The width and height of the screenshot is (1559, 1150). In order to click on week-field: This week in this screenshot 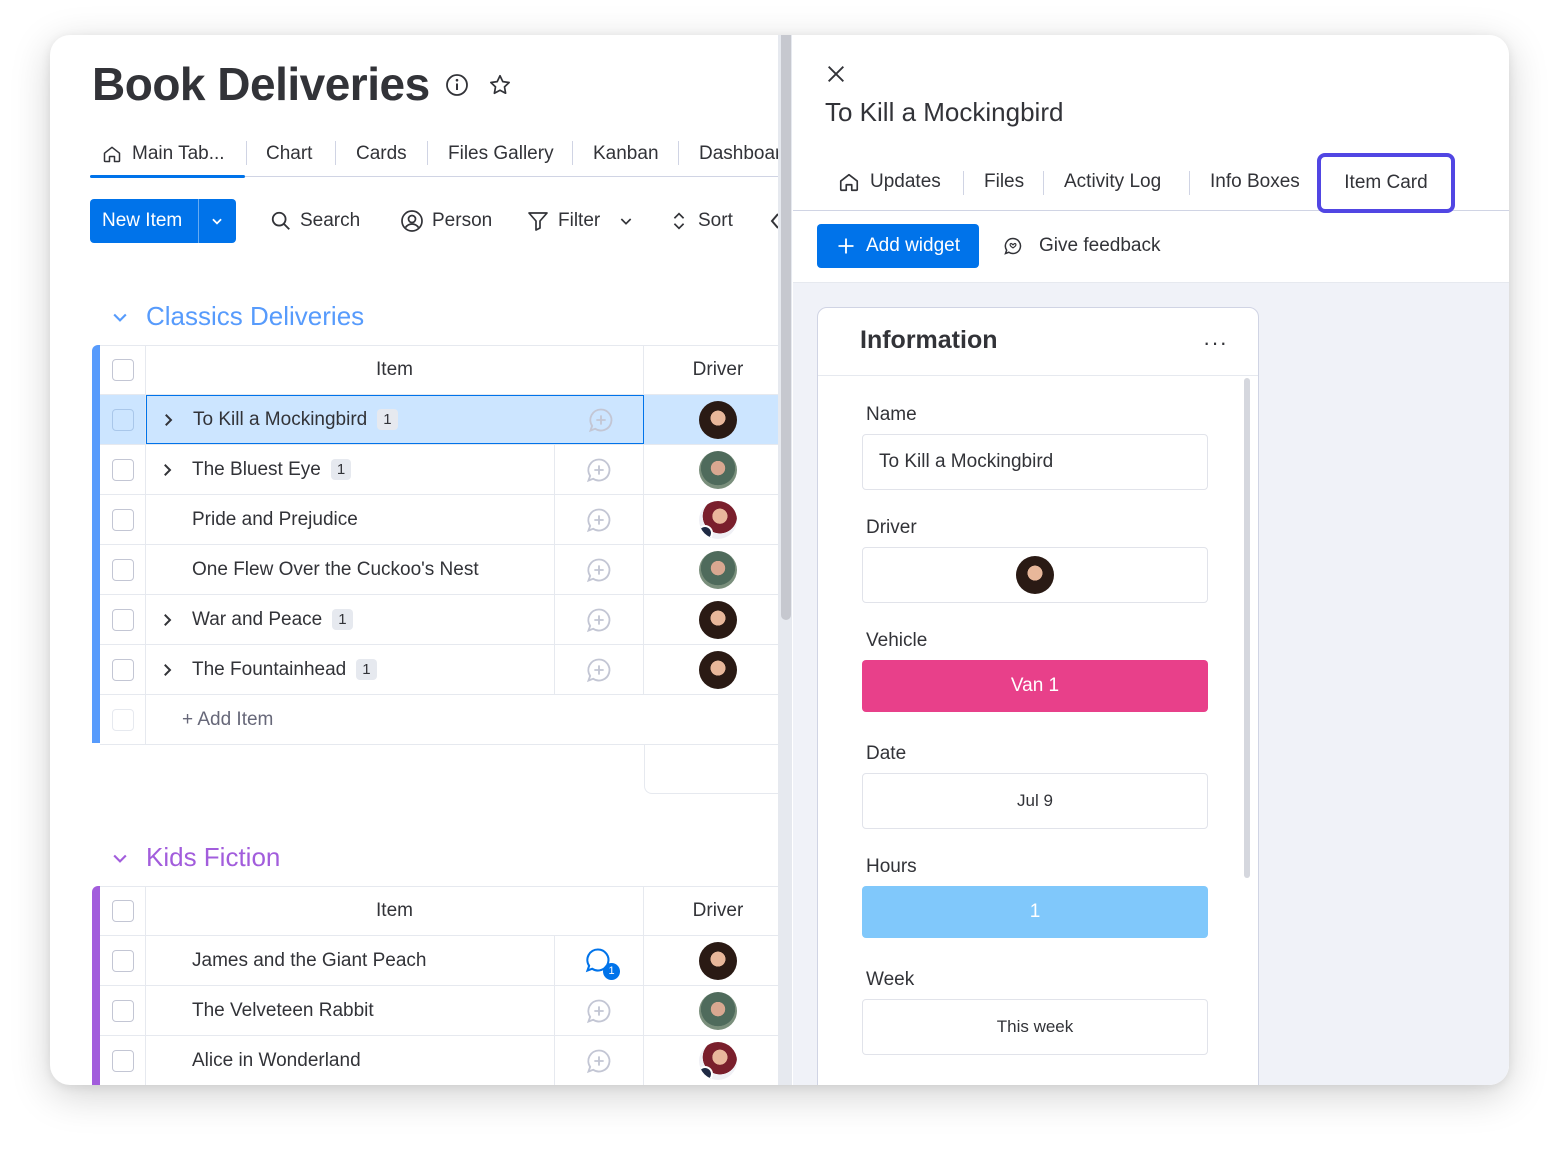, I will do `click(1035, 1027)`.